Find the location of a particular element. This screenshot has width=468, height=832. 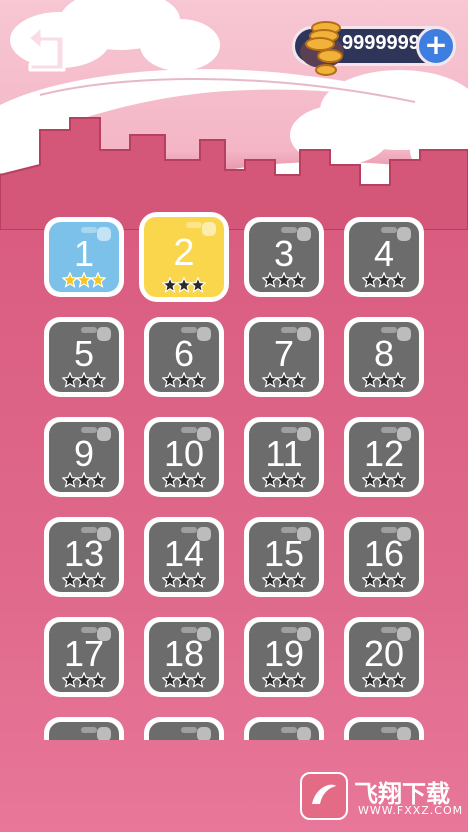

level-tile-face: 14 is located at coordinates (184, 557).